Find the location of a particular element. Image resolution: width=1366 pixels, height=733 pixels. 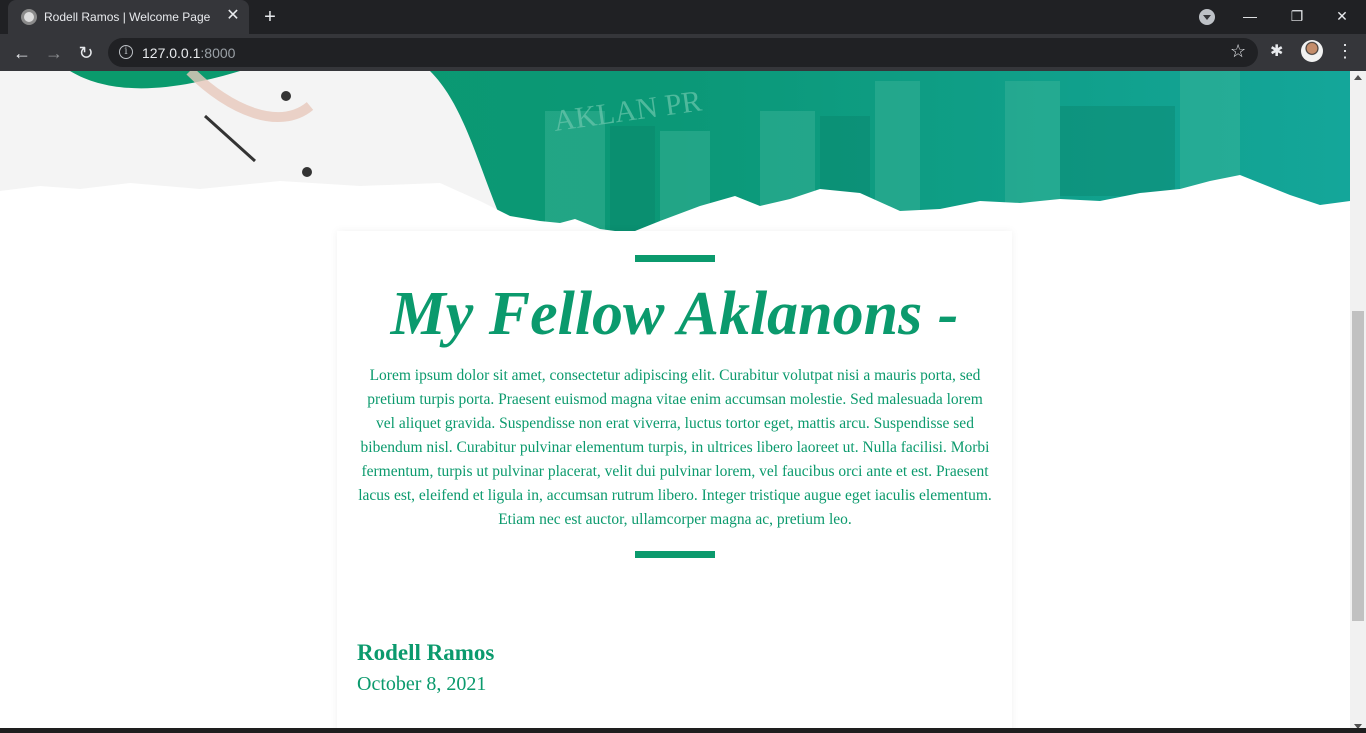

scroll-up-arrow-icon is located at coordinates (1358, 77).